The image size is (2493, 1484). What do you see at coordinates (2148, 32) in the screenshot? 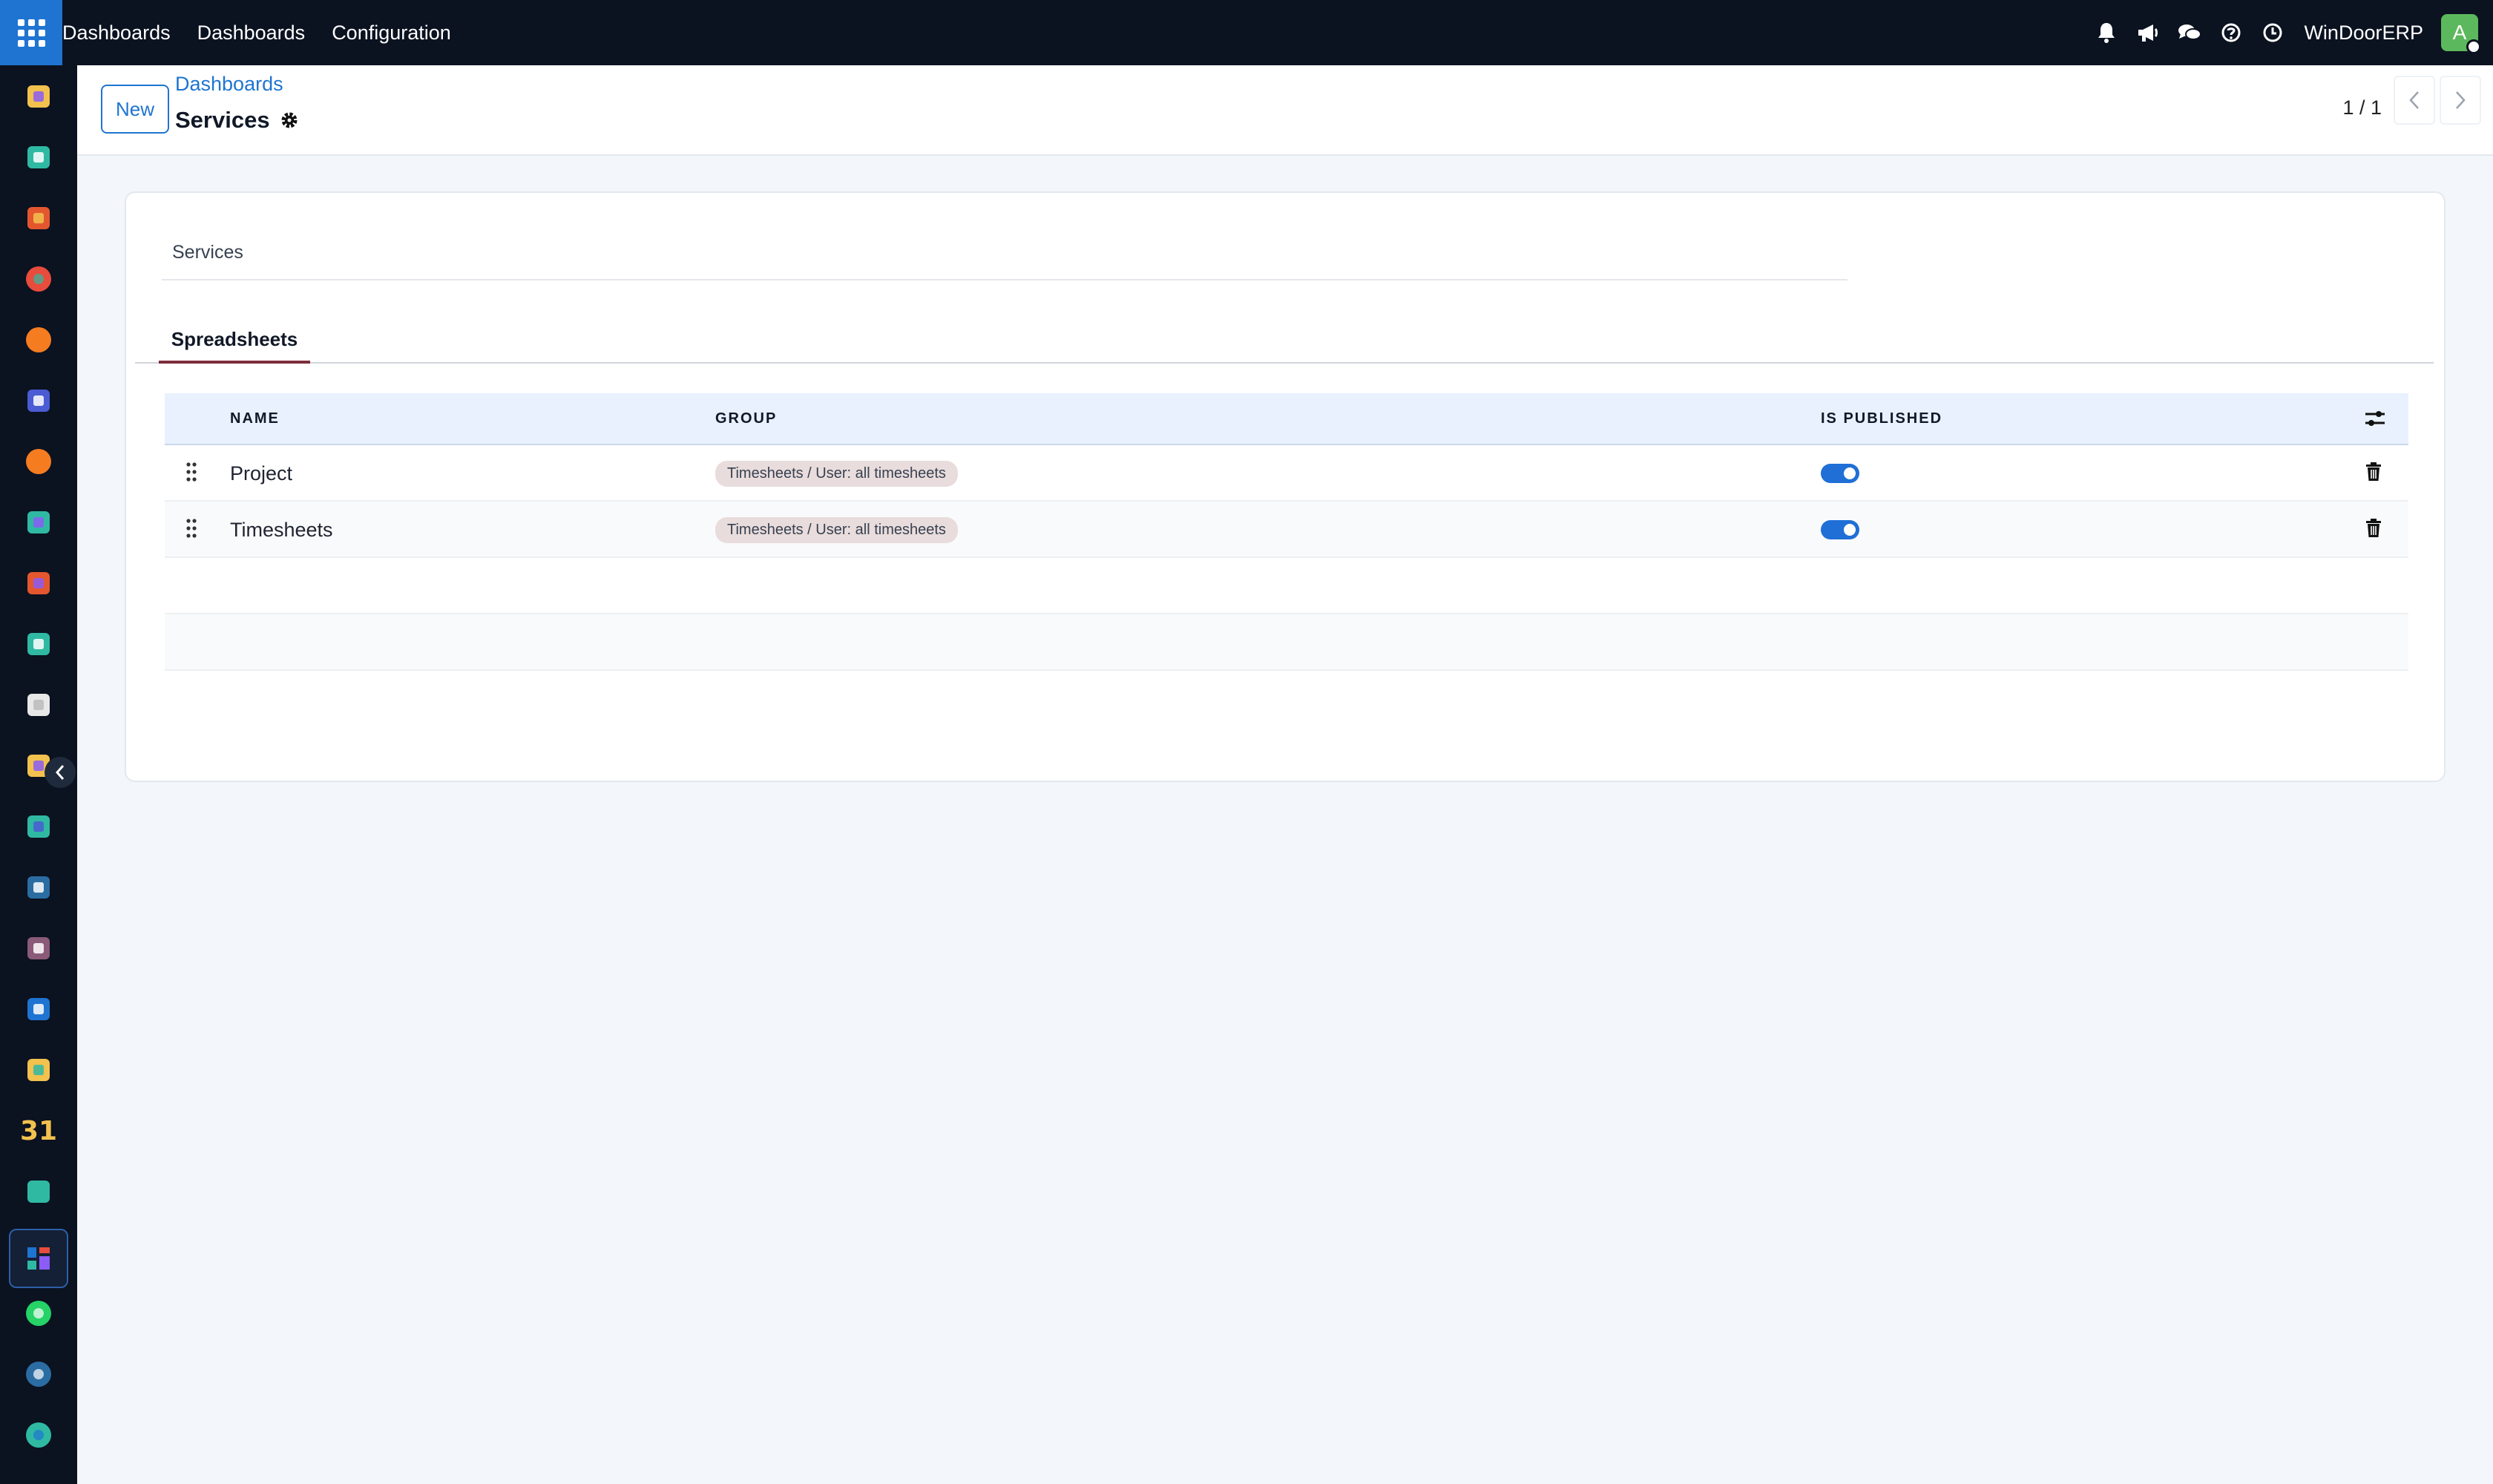
I see `megaphone-icon` at bounding box center [2148, 32].